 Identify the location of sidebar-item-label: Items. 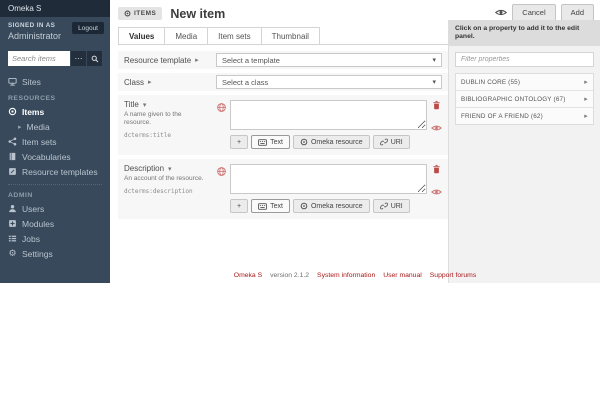
(33, 111).